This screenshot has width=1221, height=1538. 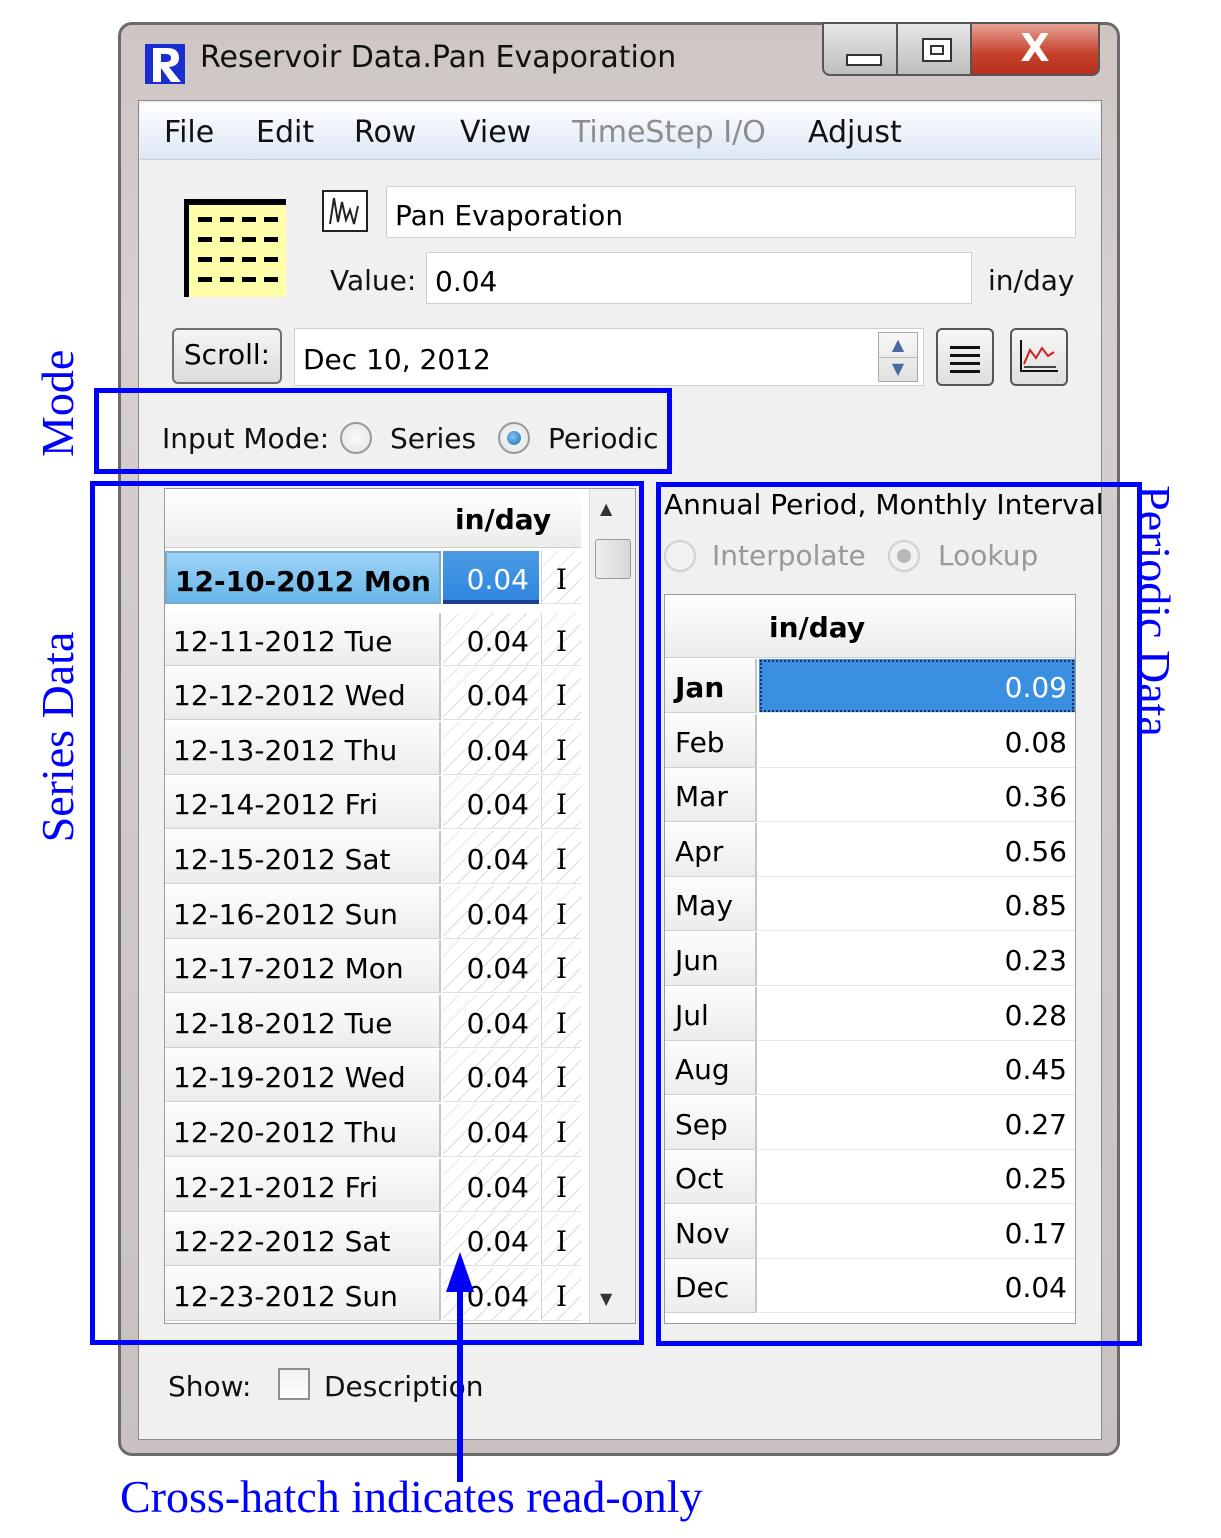 I want to click on mode-annotation-box, so click(x=383, y=431).